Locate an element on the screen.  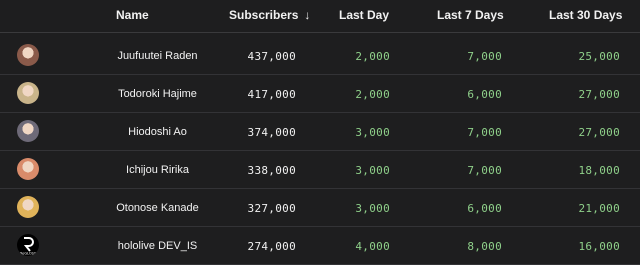
channel-name: Ichijou Ririka is located at coordinates (157, 170).